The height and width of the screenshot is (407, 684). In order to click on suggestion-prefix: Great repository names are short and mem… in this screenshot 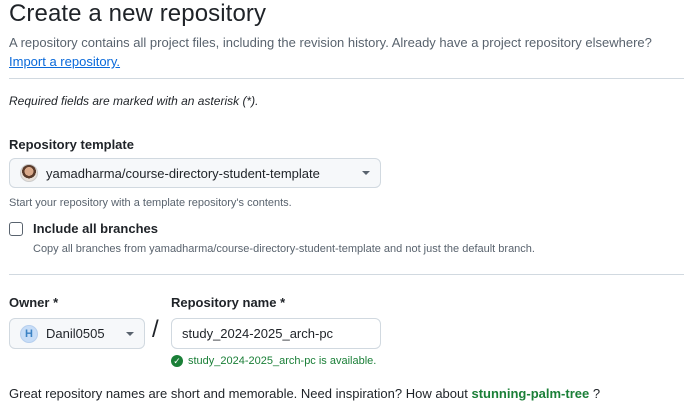, I will do `click(238, 393)`.